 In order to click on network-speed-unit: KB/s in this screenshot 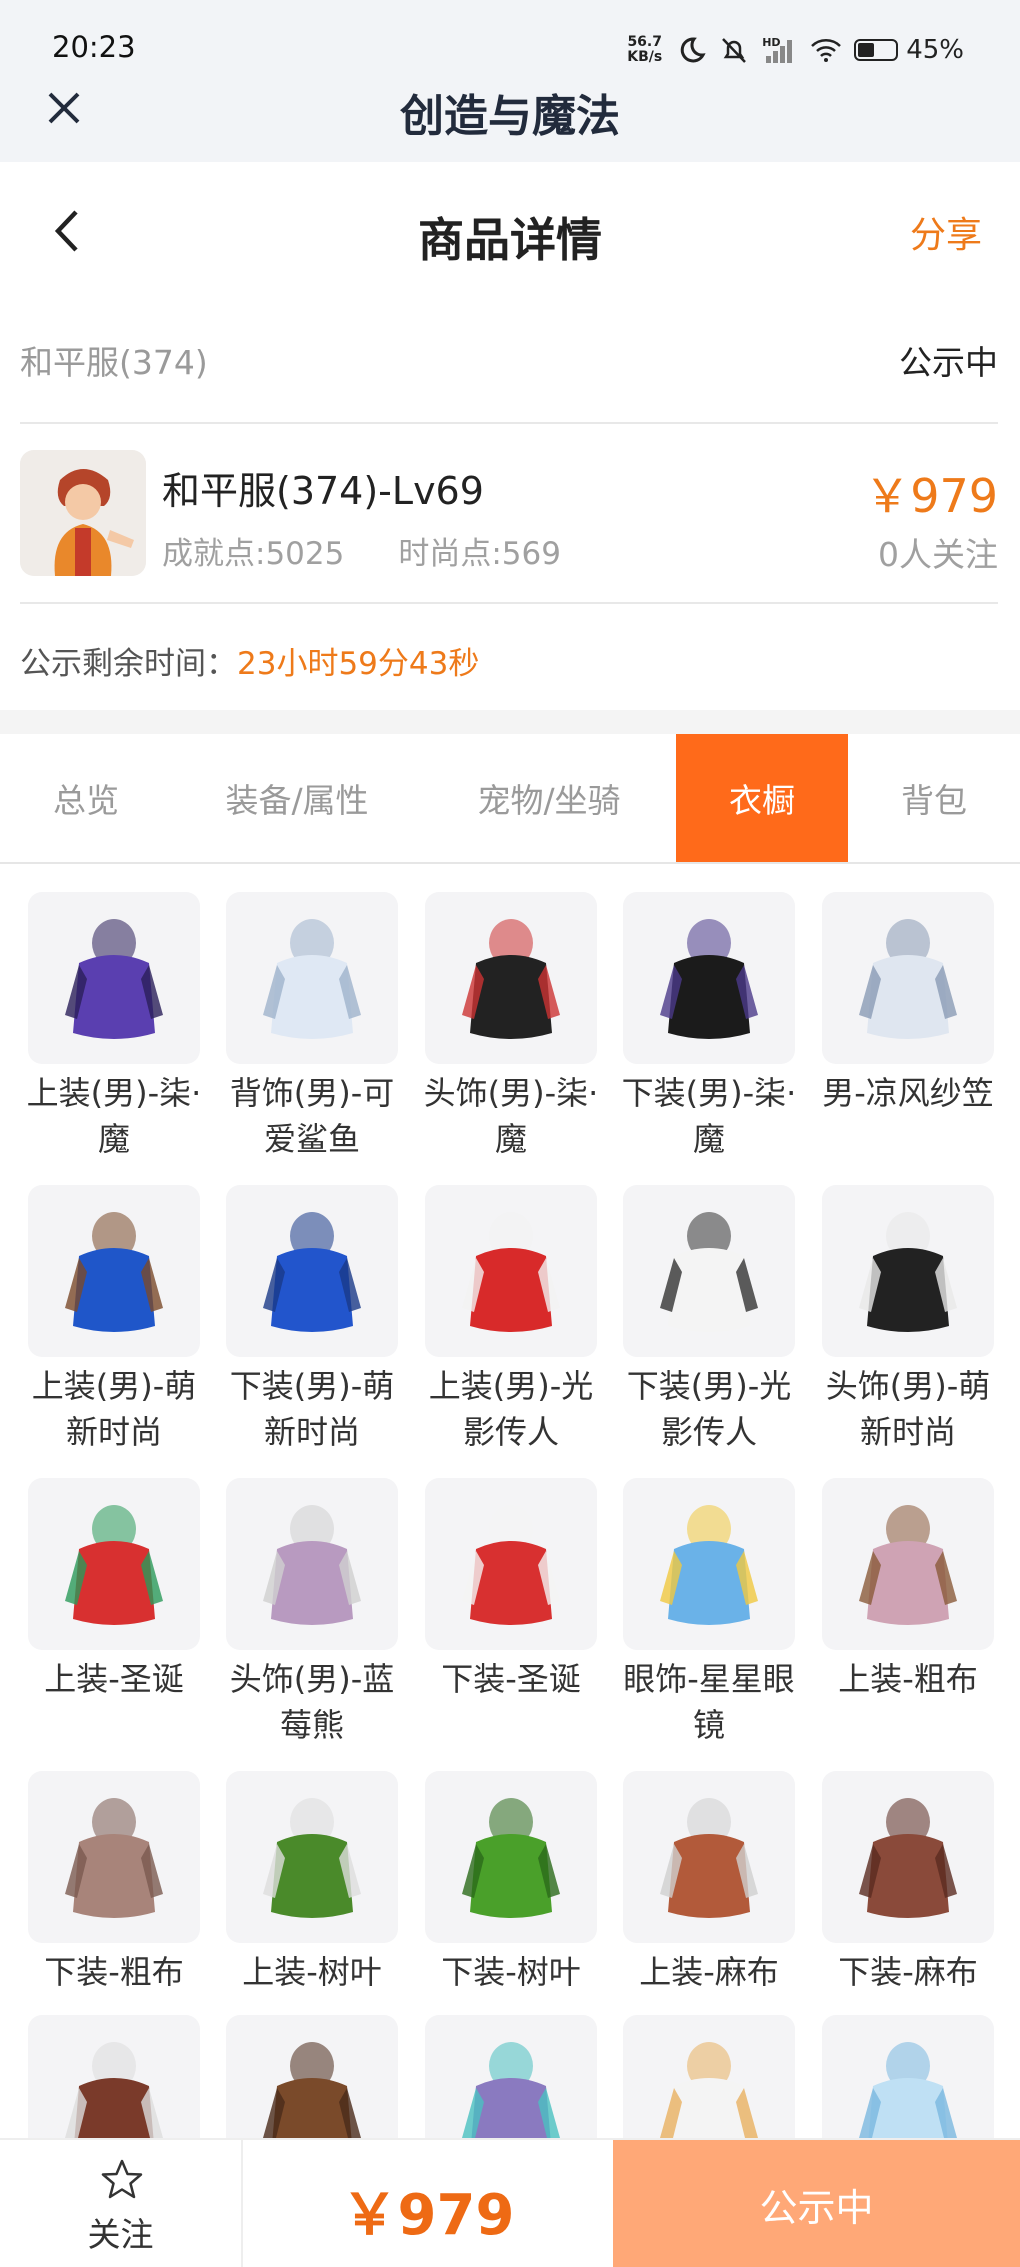, I will do `click(645, 57)`.